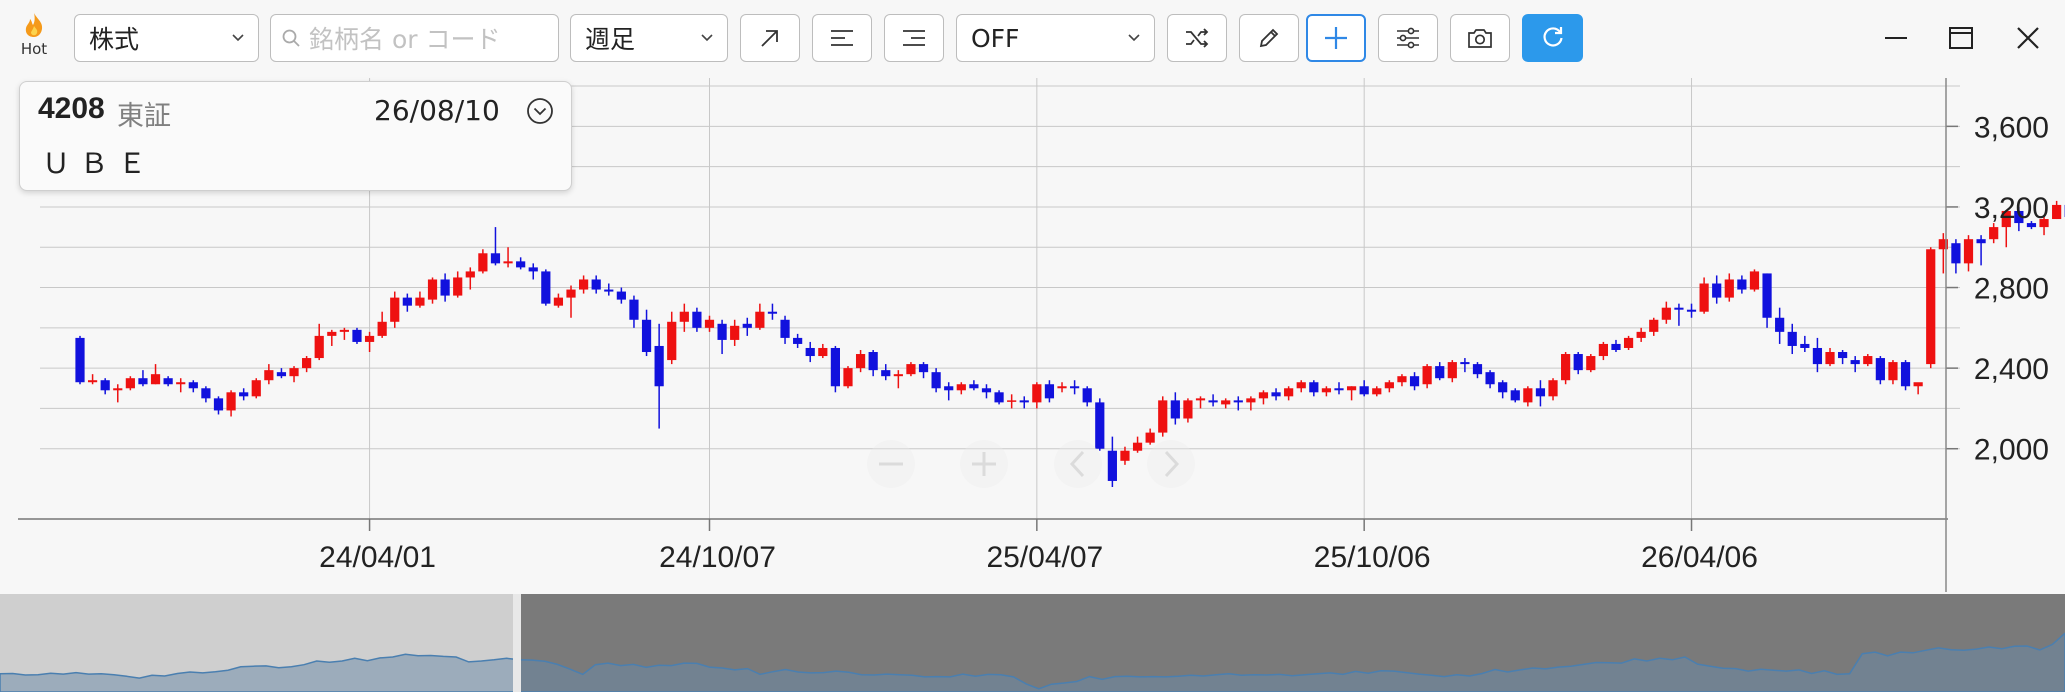  What do you see at coordinates (1044, 557) in the screenshot?
I see `x-tick-label: 25/04/07` at bounding box center [1044, 557].